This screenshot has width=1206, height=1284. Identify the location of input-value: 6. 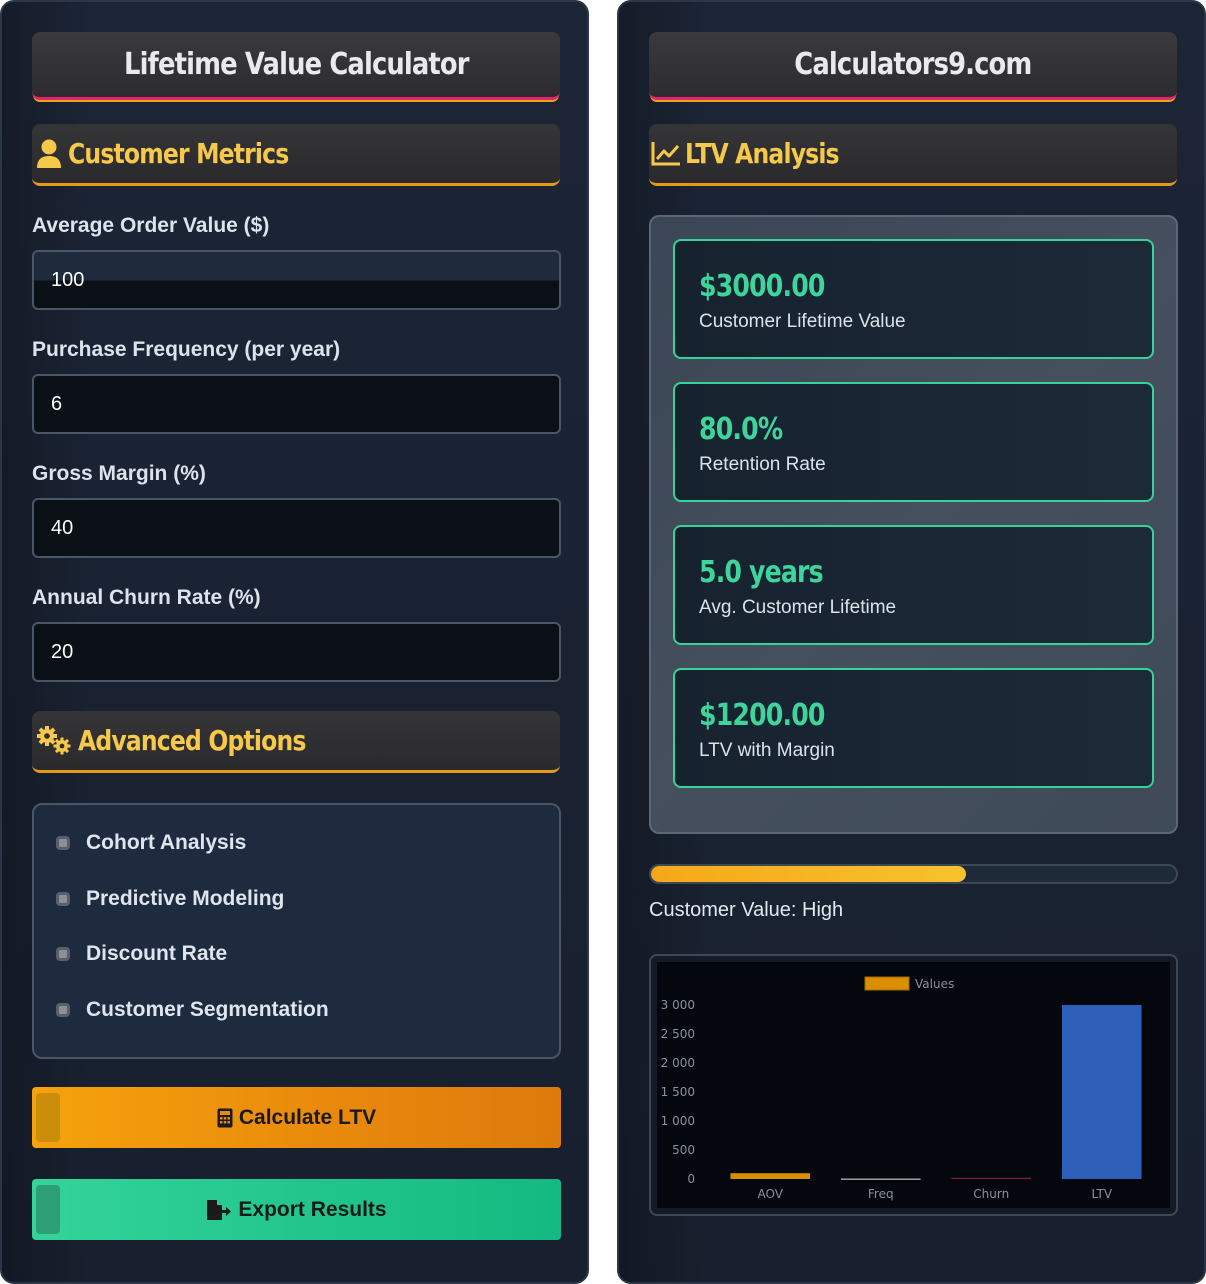
(57, 403).